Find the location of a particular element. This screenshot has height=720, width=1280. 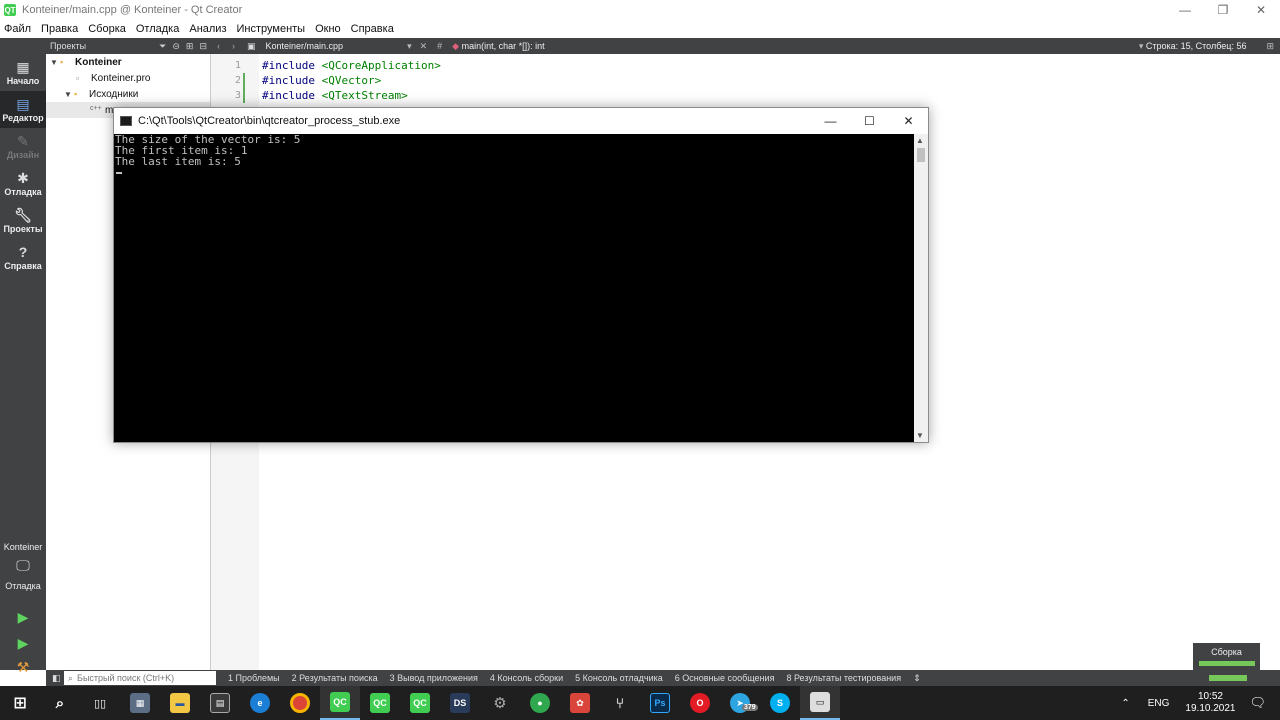

maximize-button: ❐ is located at coordinates (1223, 10).